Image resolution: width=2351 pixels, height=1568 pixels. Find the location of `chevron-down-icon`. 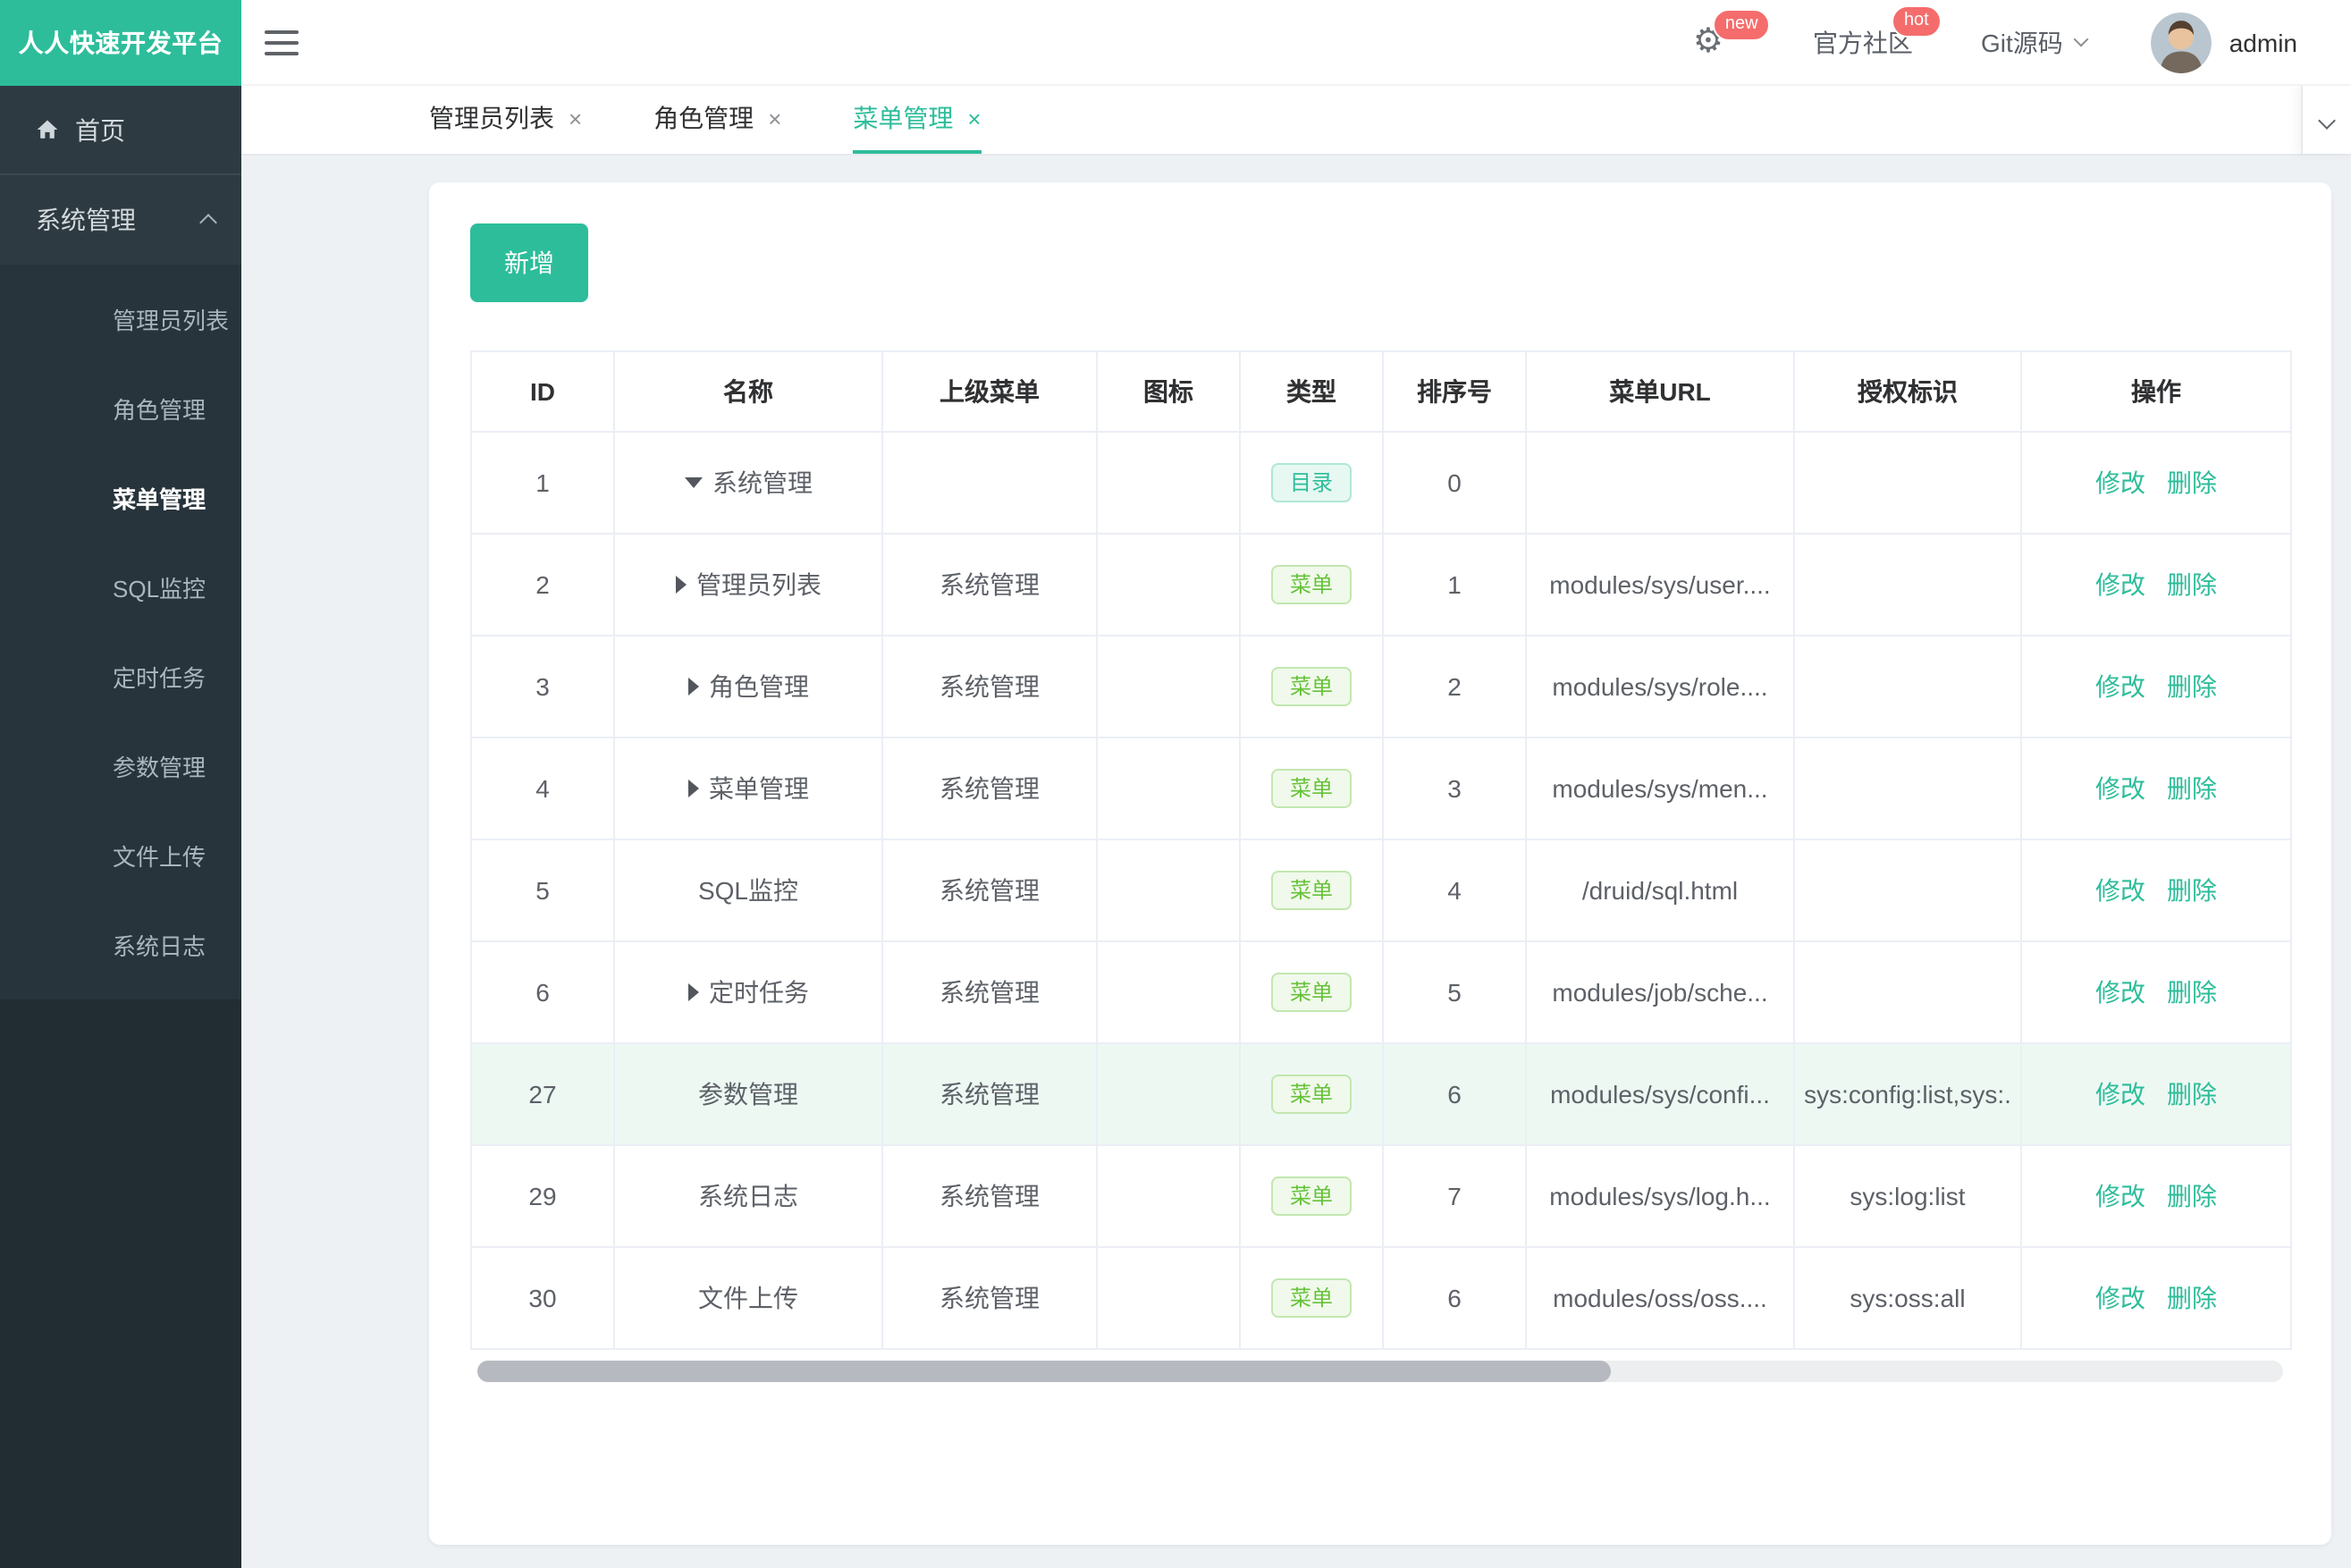

chevron-down-icon is located at coordinates (2081, 39).